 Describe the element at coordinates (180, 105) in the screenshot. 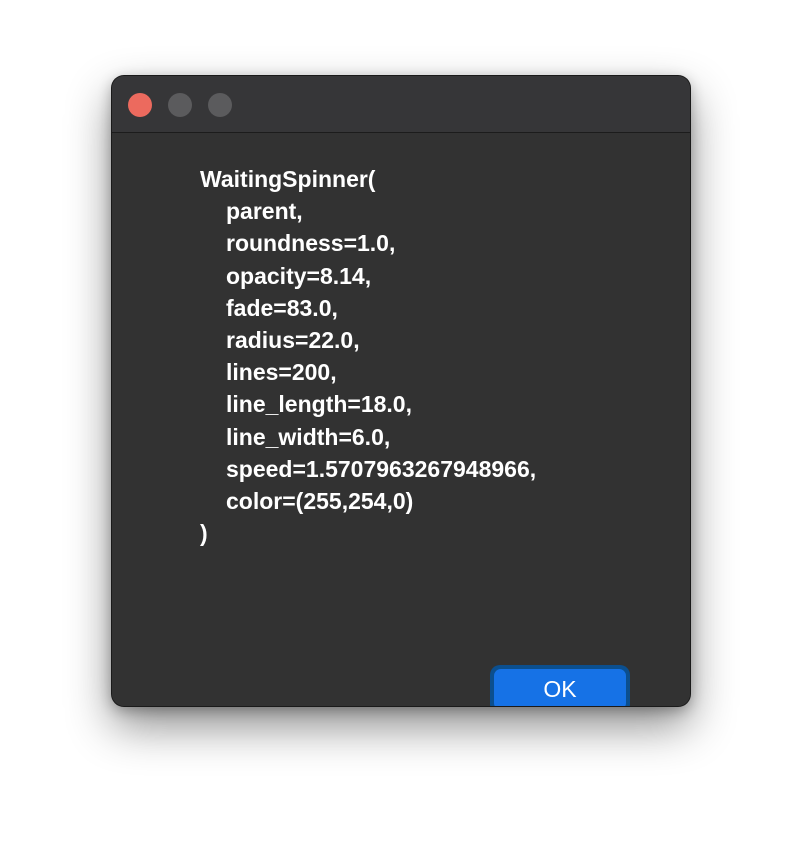

I see `minimize-icon` at that location.